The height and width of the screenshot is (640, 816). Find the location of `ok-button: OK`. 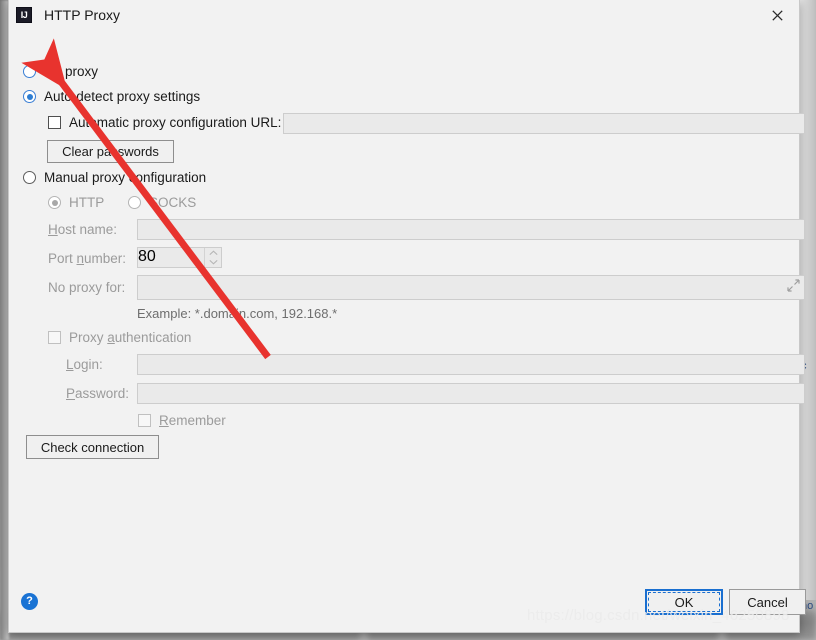

ok-button: OK is located at coordinates (684, 602).